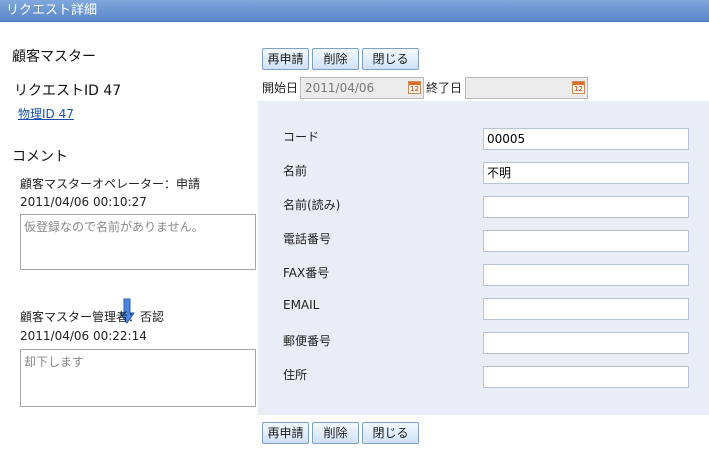 This screenshot has height=455, width=709. What do you see at coordinates (586, 343) in the screenshot?
I see `postal-code-field` at bounding box center [586, 343].